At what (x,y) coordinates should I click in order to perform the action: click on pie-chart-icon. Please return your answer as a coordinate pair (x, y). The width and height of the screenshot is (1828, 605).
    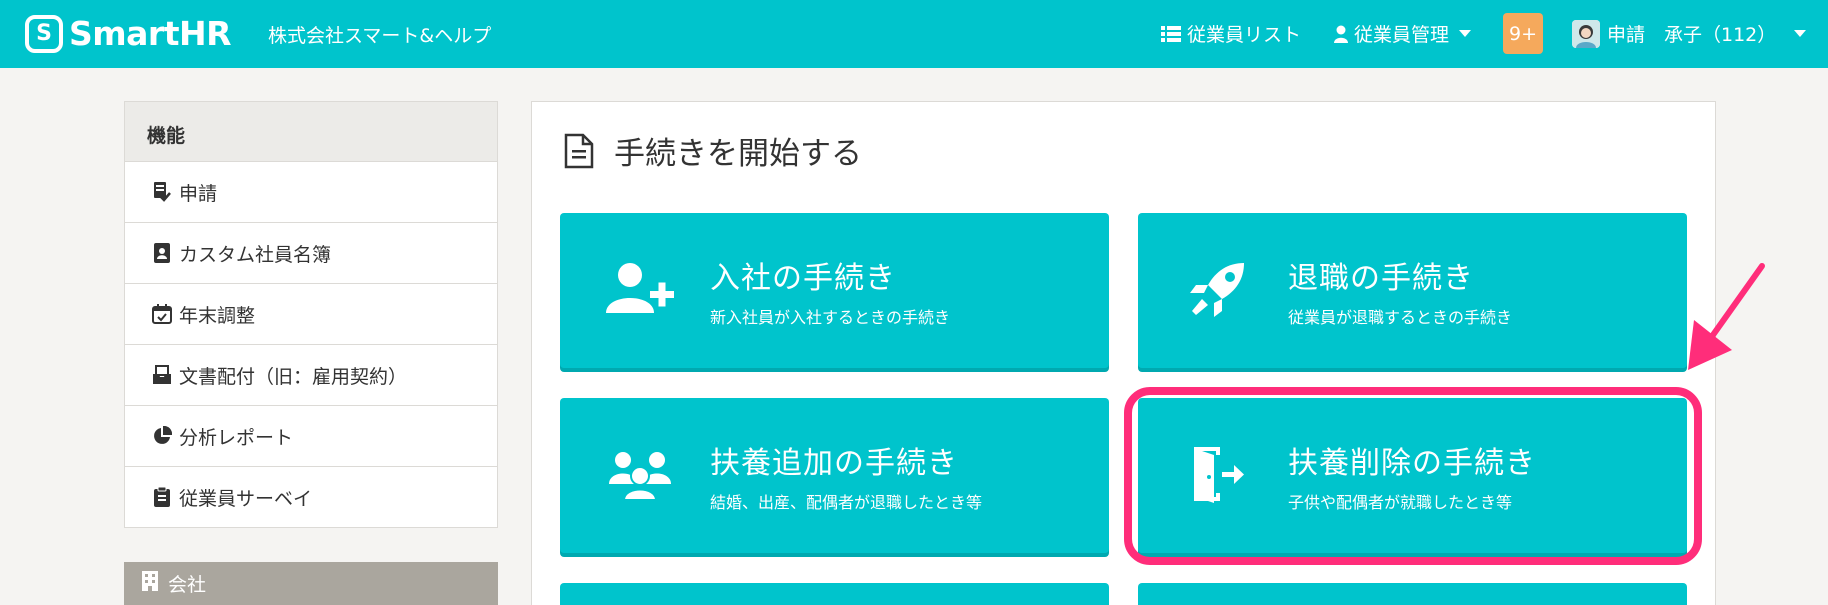
    Looking at the image, I should click on (162, 436).